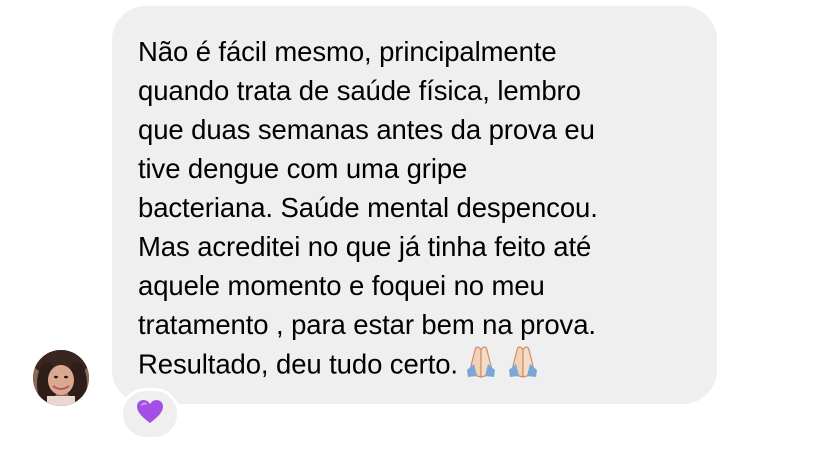 The image size is (828, 457). What do you see at coordinates (359, 90) in the screenshot?
I see `message-line: quando trata de saúde física, lembro` at bounding box center [359, 90].